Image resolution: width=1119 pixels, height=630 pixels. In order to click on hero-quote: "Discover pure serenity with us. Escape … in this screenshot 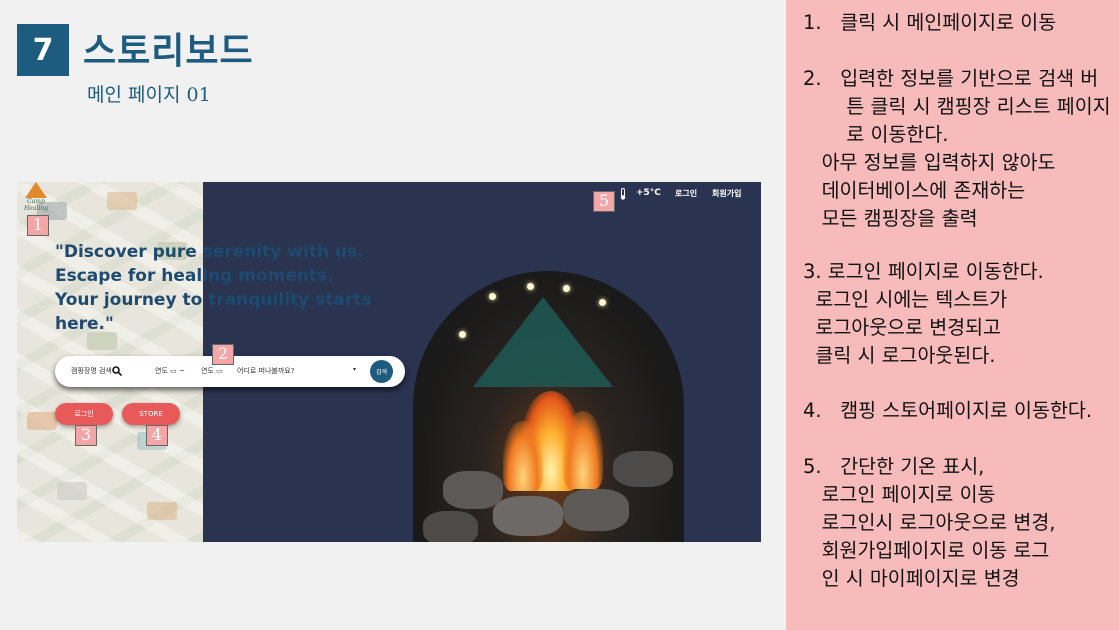, I will do `click(213, 288)`.